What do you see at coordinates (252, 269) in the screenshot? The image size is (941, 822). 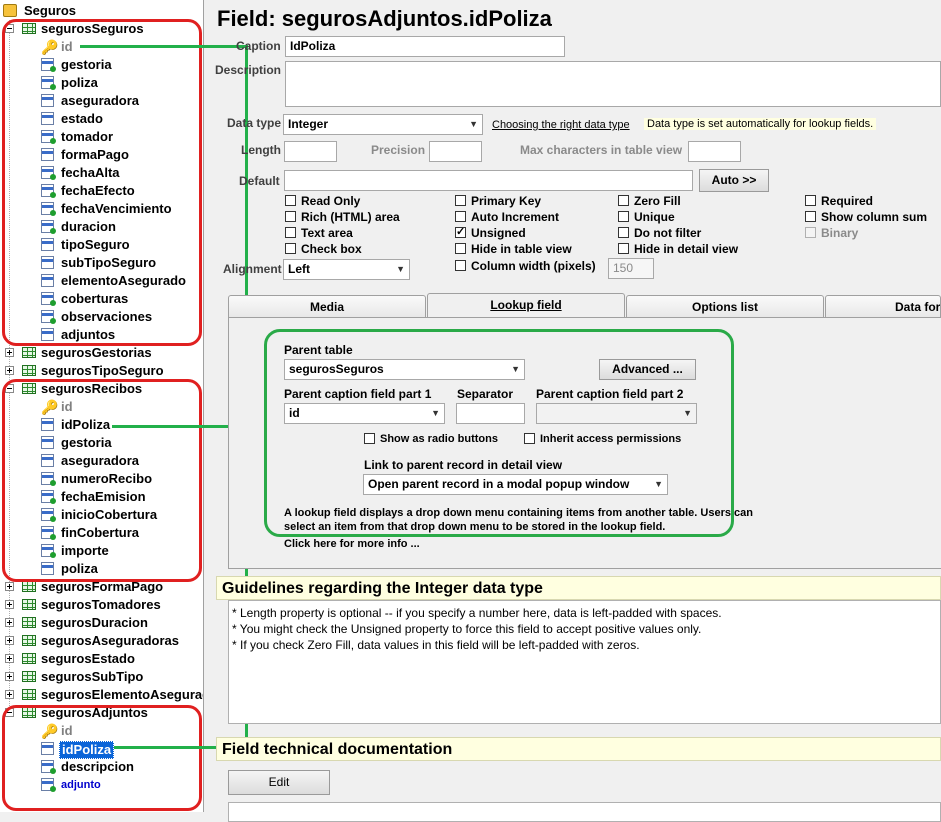 I see `alignment-label: Alignment` at bounding box center [252, 269].